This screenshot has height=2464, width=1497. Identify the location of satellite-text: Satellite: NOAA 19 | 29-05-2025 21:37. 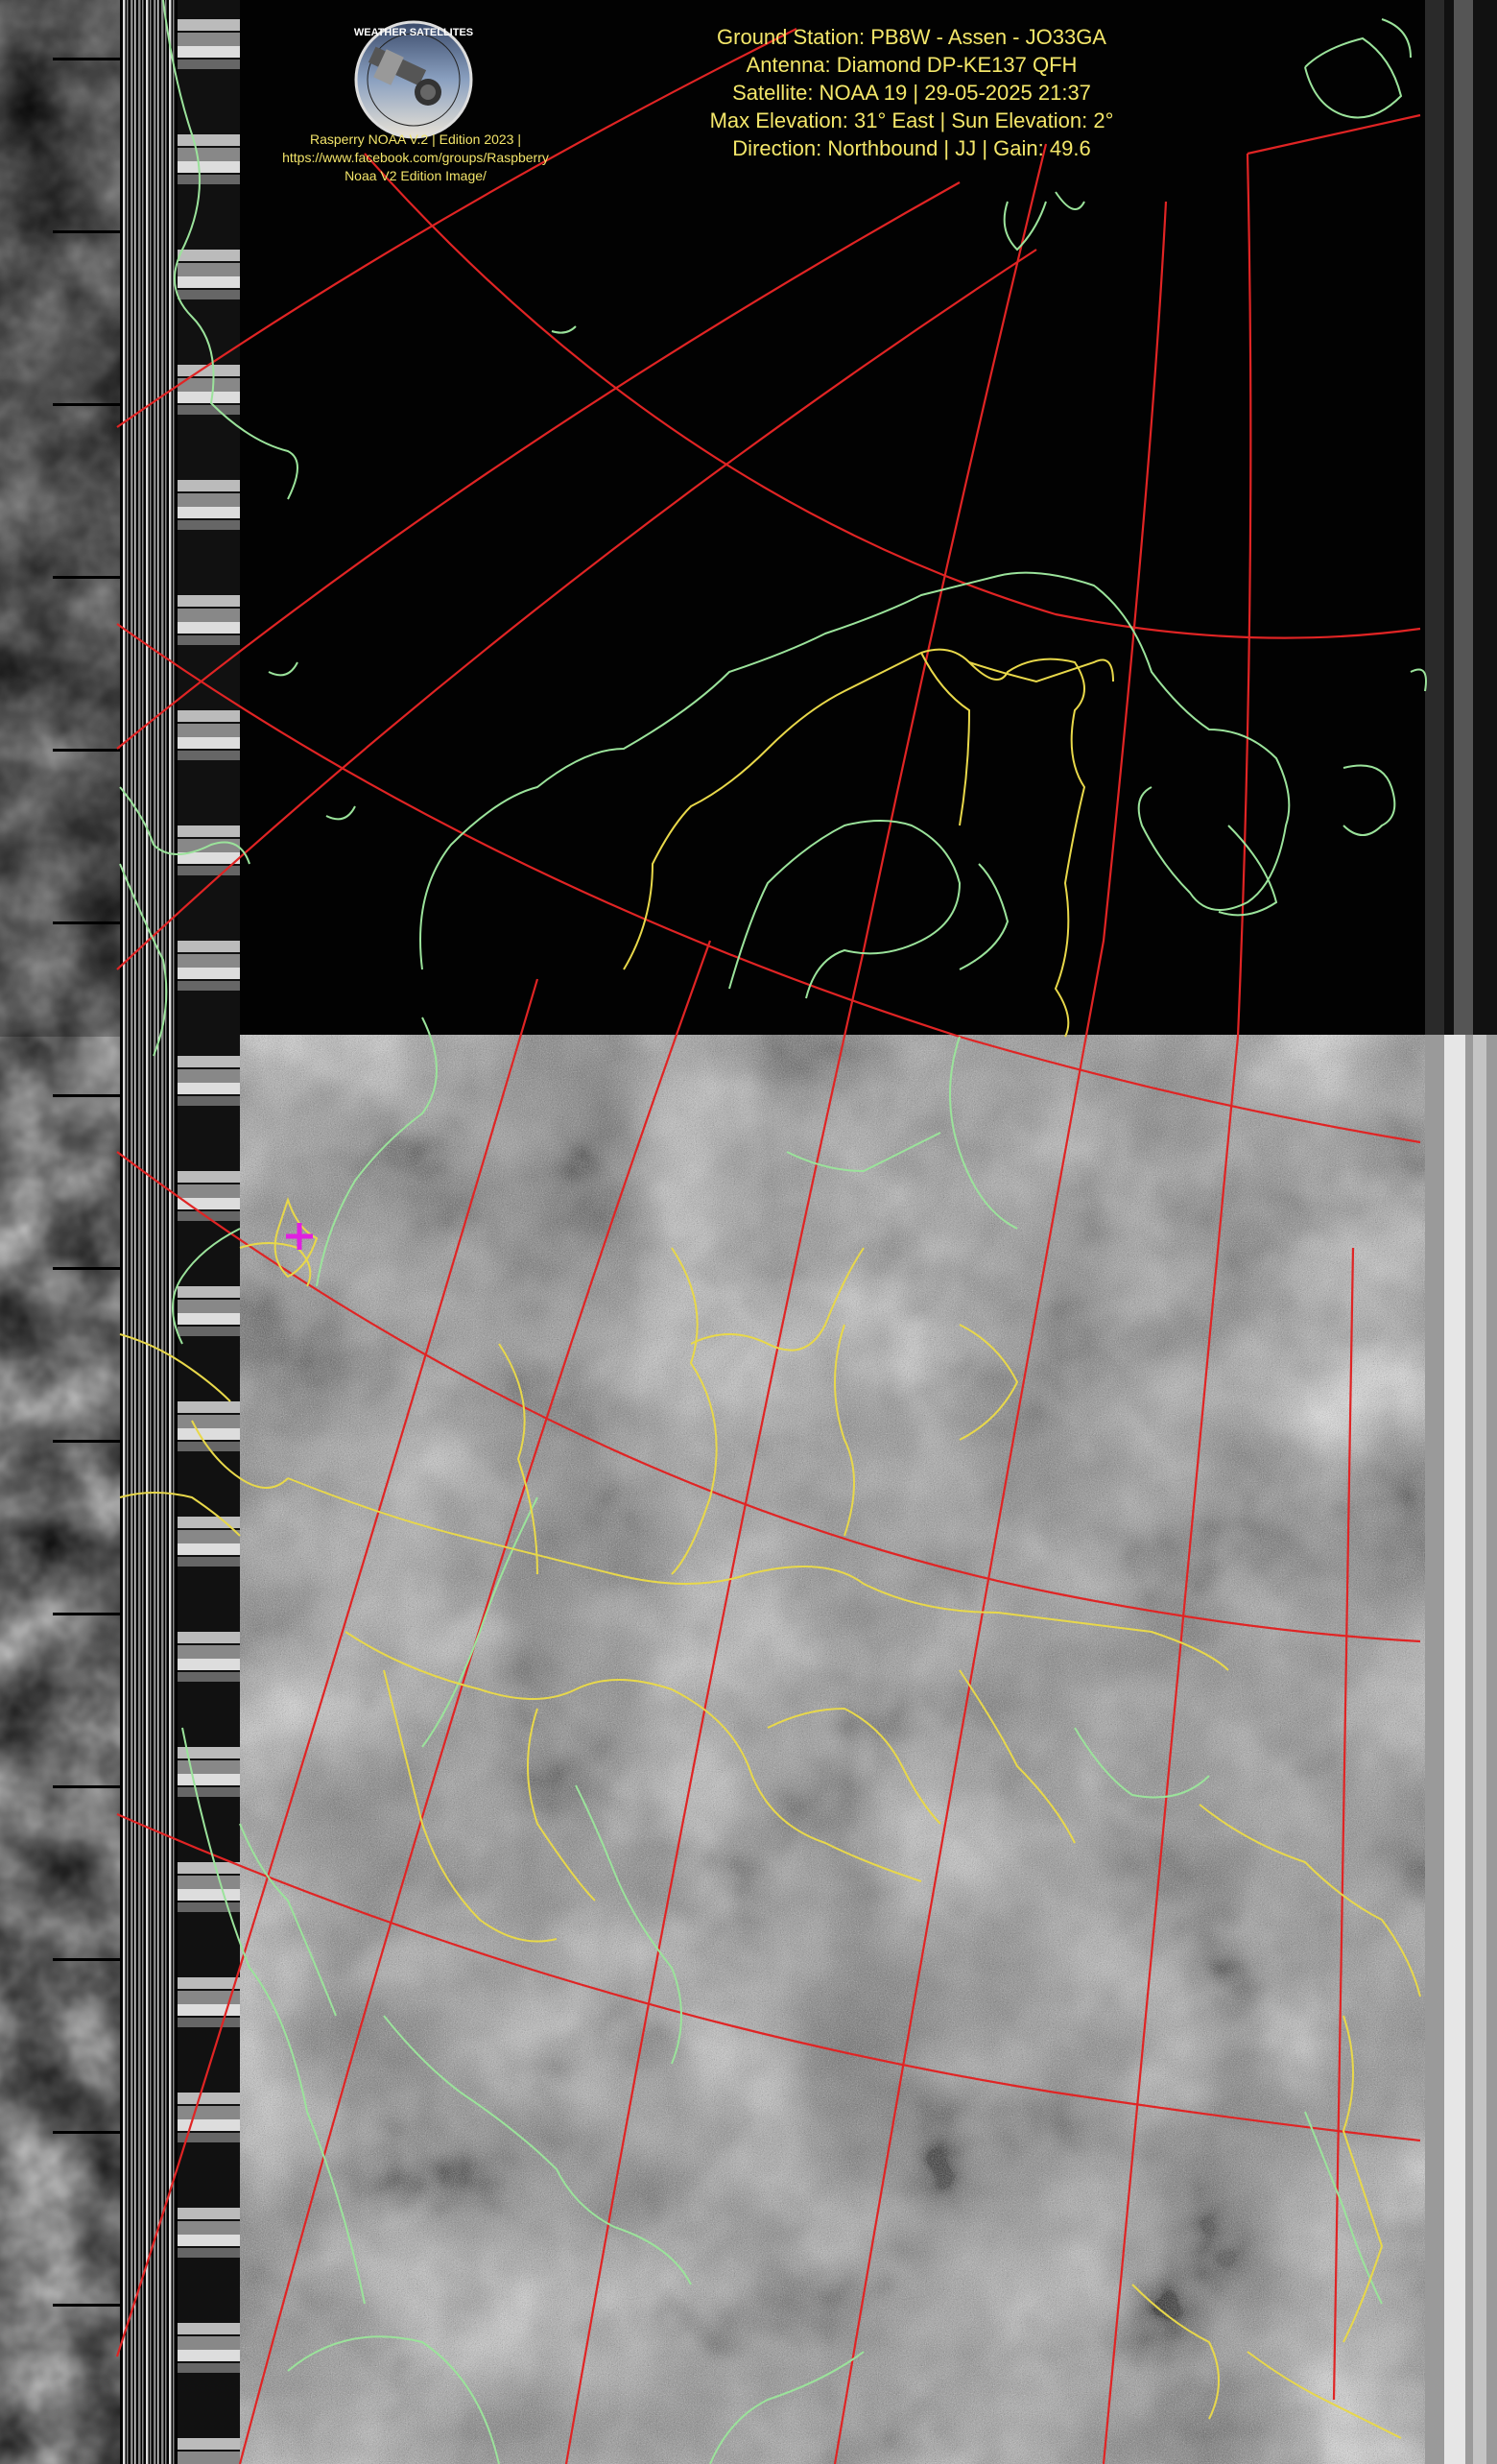
(911, 93).